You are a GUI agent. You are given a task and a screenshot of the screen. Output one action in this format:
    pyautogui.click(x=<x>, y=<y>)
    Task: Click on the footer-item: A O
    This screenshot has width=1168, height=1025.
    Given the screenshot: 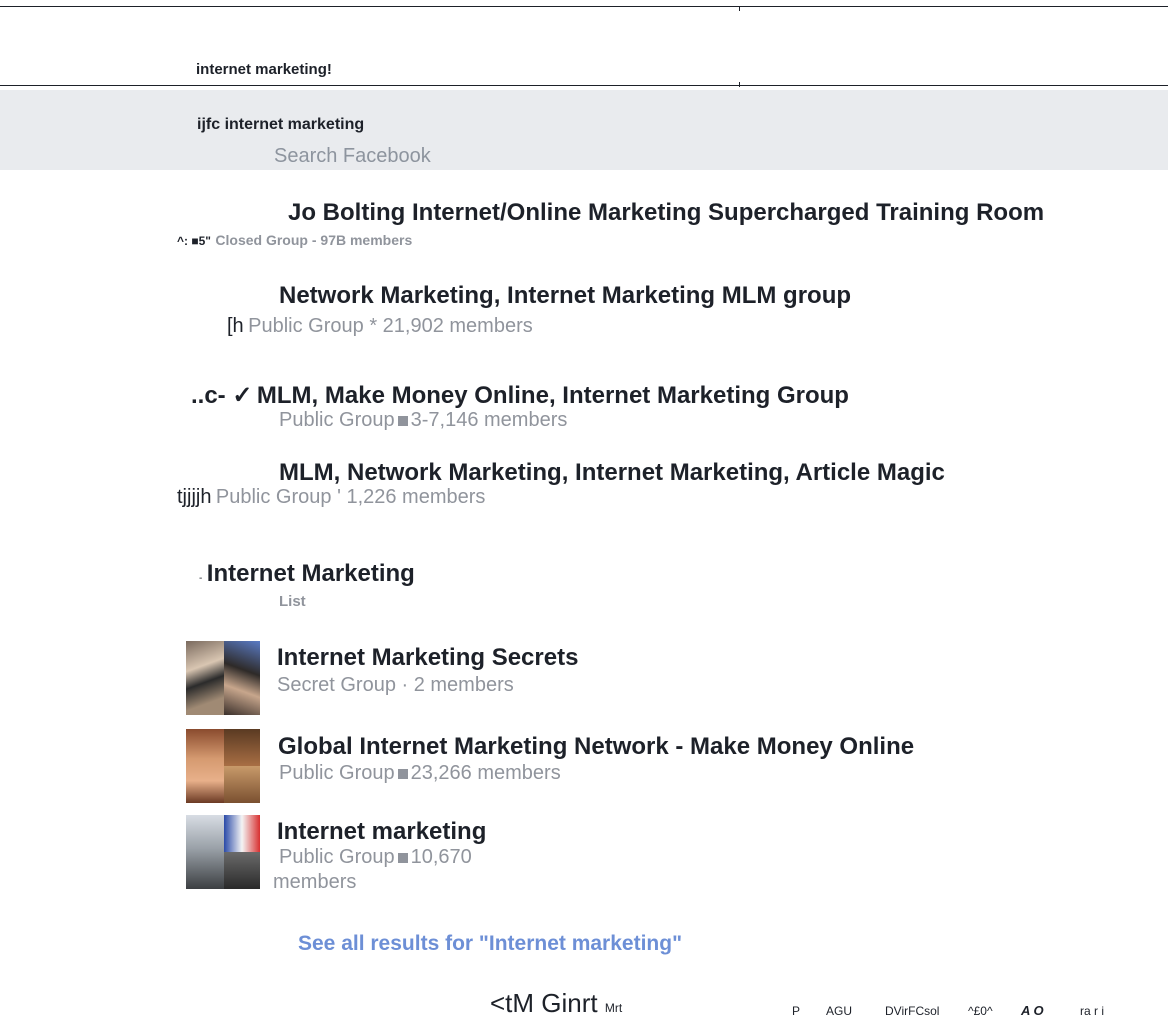 What is the action you would take?
    pyautogui.click(x=1032, y=1010)
    